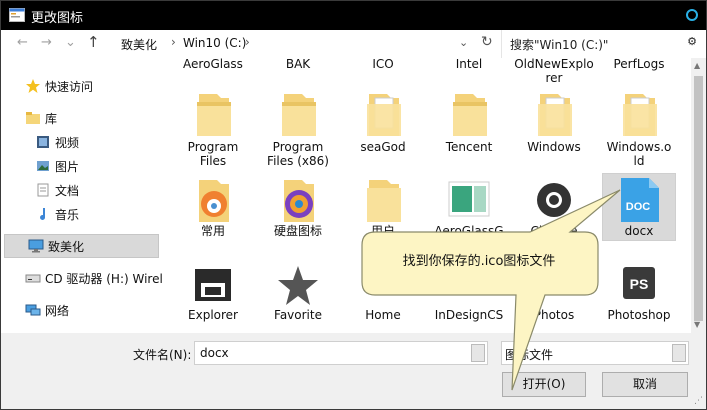 This screenshot has height=410, width=707. What do you see at coordinates (93, 42) in the screenshot?
I see `up-arrow-icon: ↑` at bounding box center [93, 42].